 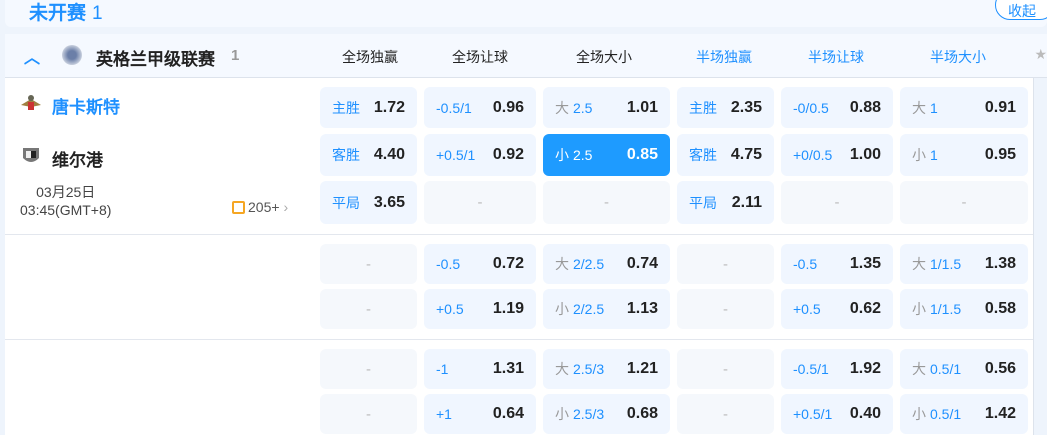 I want to click on odds-cell: -0.5 1.35, so click(x=837, y=264).